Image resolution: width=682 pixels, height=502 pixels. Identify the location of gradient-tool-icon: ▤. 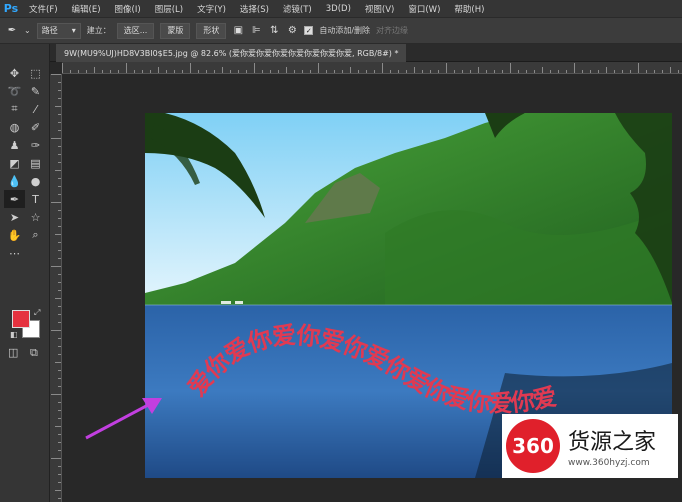
(35, 163).